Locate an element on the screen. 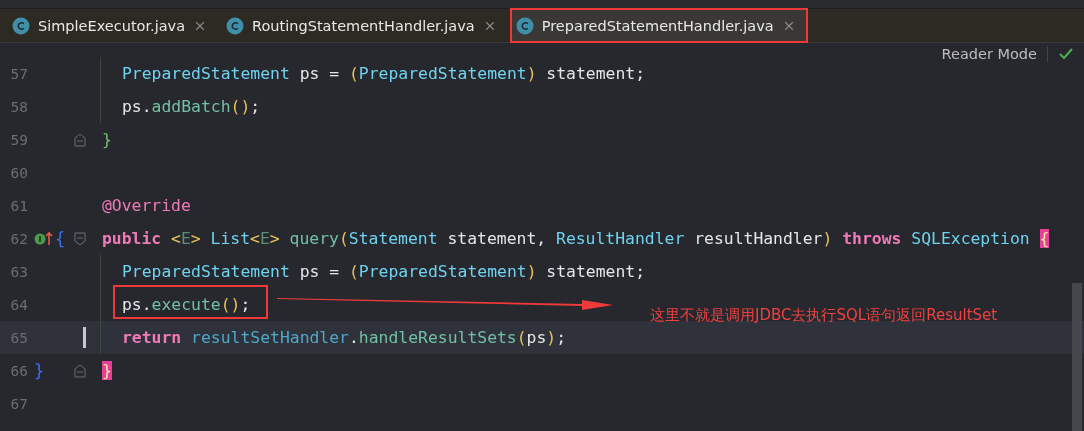 This screenshot has height=431, width=1084. code-token: @Override is located at coordinates (146, 205).